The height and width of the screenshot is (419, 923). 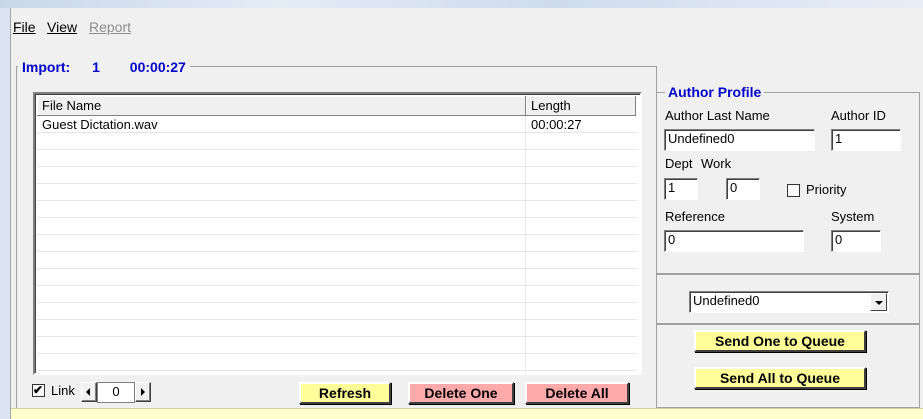 I want to click on file-name-cell: Guest Dictation.wav, so click(x=100, y=124).